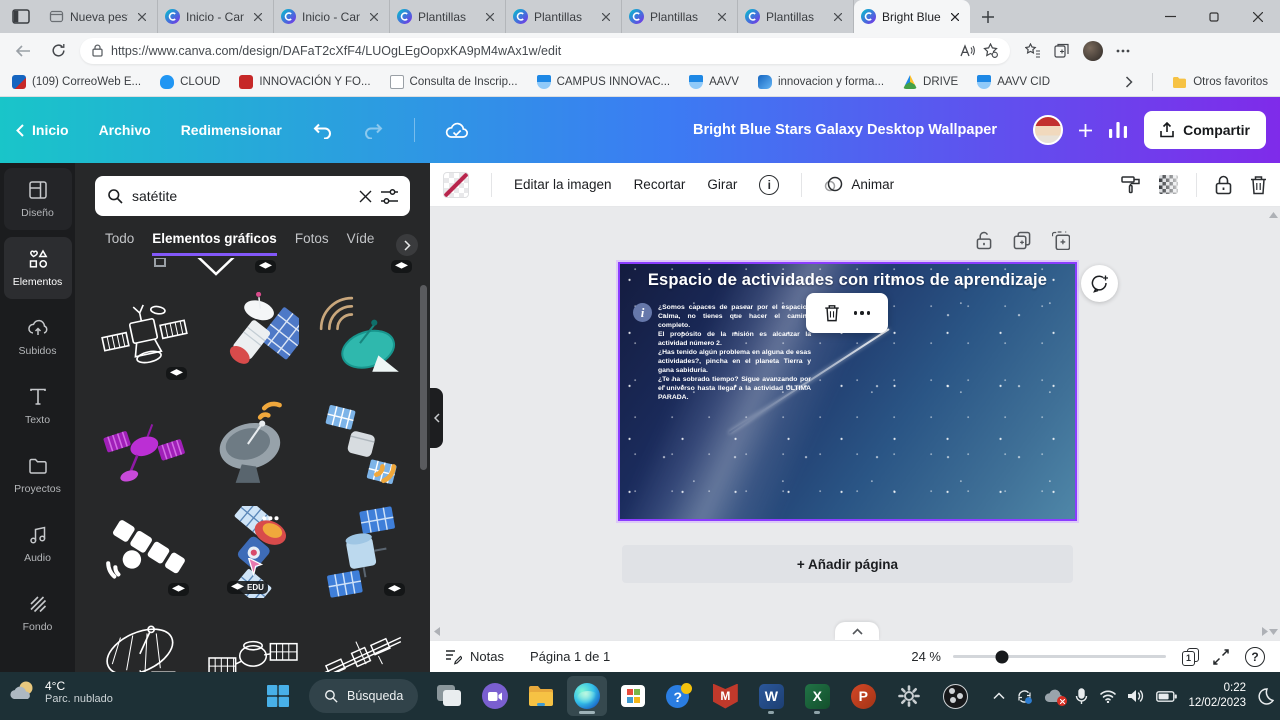 The height and width of the screenshot is (720, 1280). Describe the element at coordinates (145, 640) in the screenshot. I see `radar-dish-graphic-line-art` at that location.